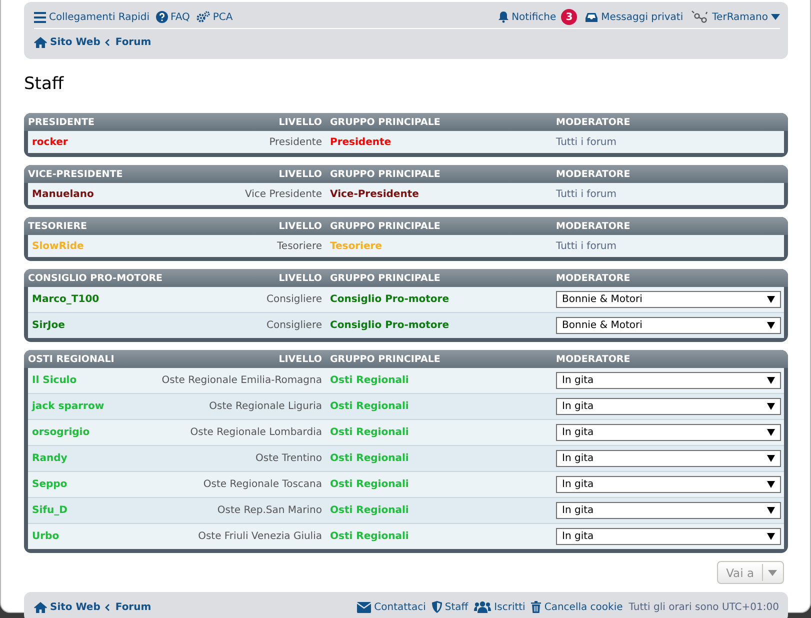 This screenshot has width=811, height=618. Describe the element at coordinates (634, 17) in the screenshot. I see `private-messages-link: Messaggi privati` at that location.